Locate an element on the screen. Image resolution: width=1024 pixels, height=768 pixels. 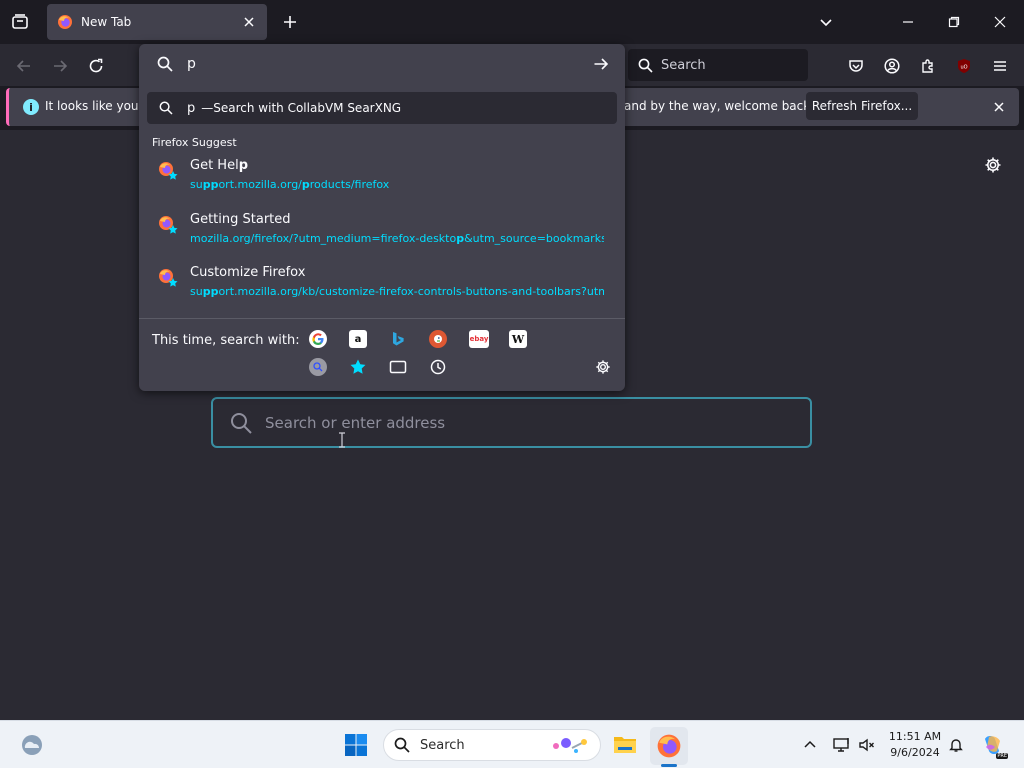
taskbar-clock: 11:51 AM 9/6/2024 is located at coordinates (915, 745).